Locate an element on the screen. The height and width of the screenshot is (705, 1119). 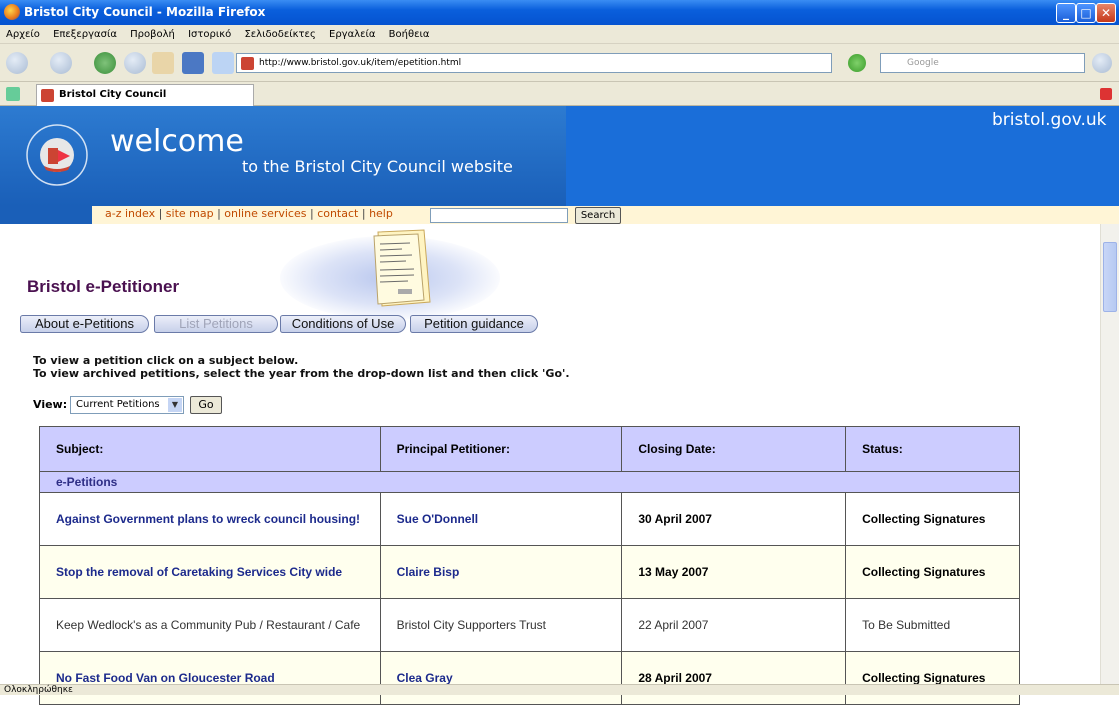
search-engine-box: Google is located at coordinates (982, 63).